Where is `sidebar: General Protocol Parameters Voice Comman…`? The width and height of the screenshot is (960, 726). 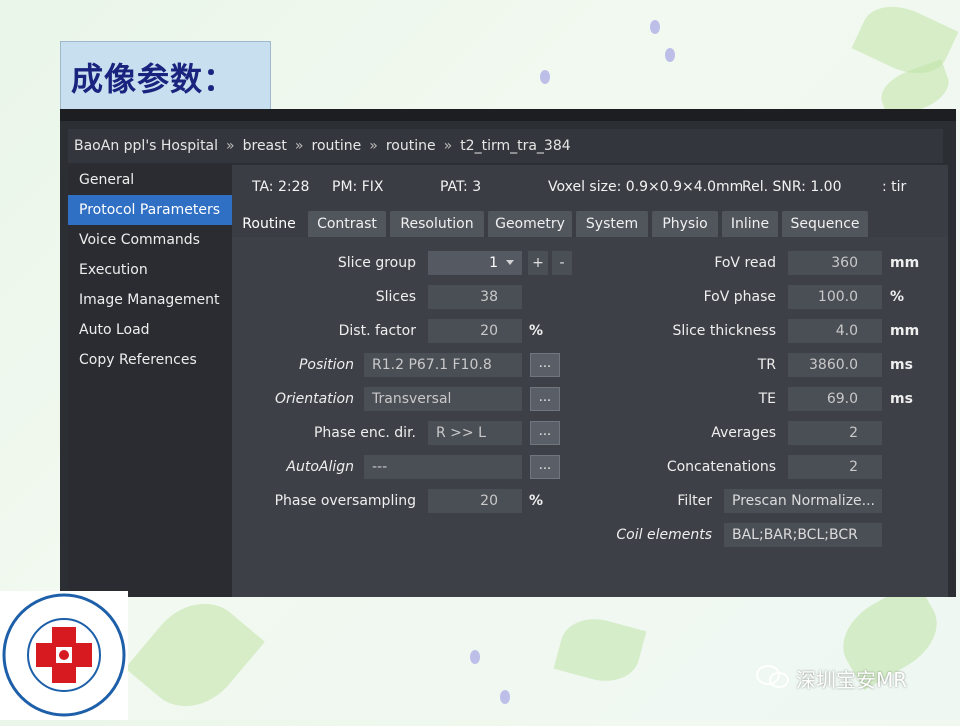
sidebar: General Protocol Parameters Voice Comman… is located at coordinates (150, 381).